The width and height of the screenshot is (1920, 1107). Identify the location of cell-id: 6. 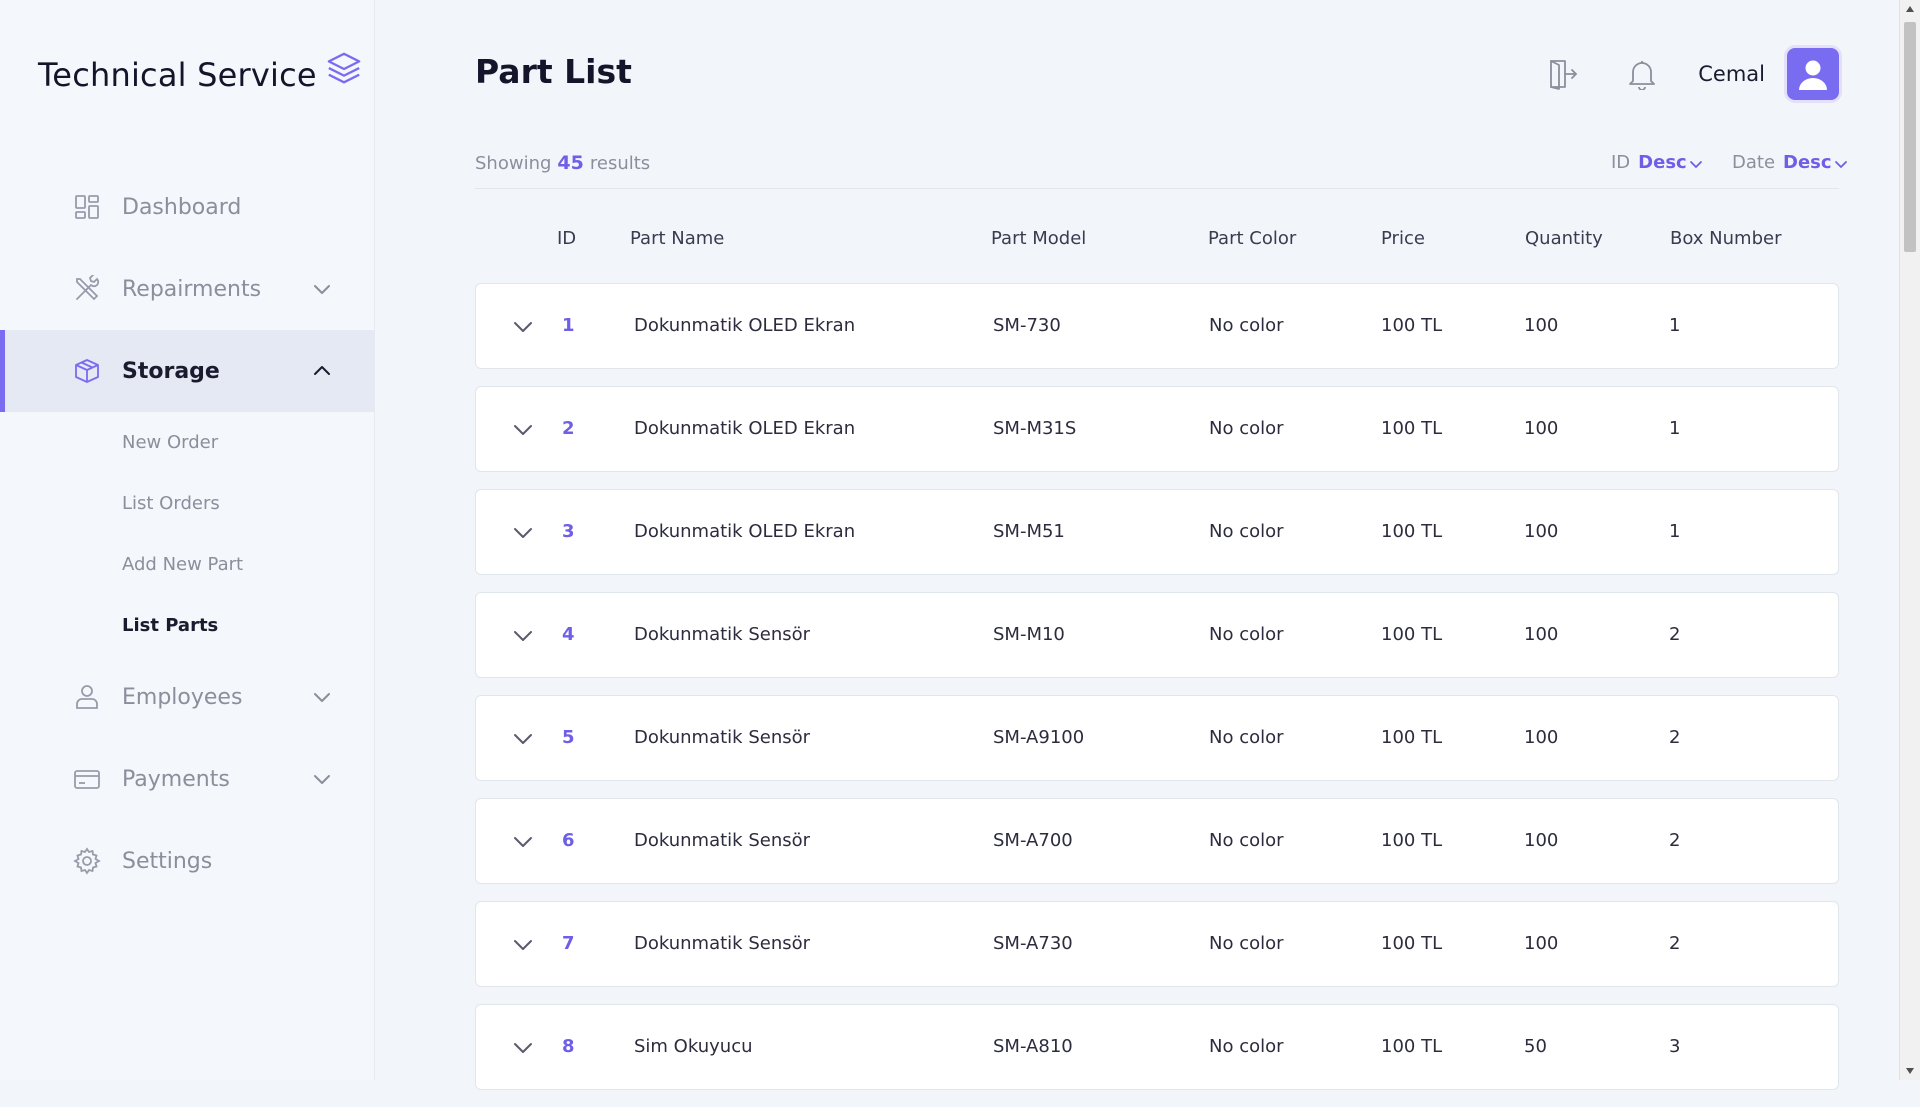
(568, 840).